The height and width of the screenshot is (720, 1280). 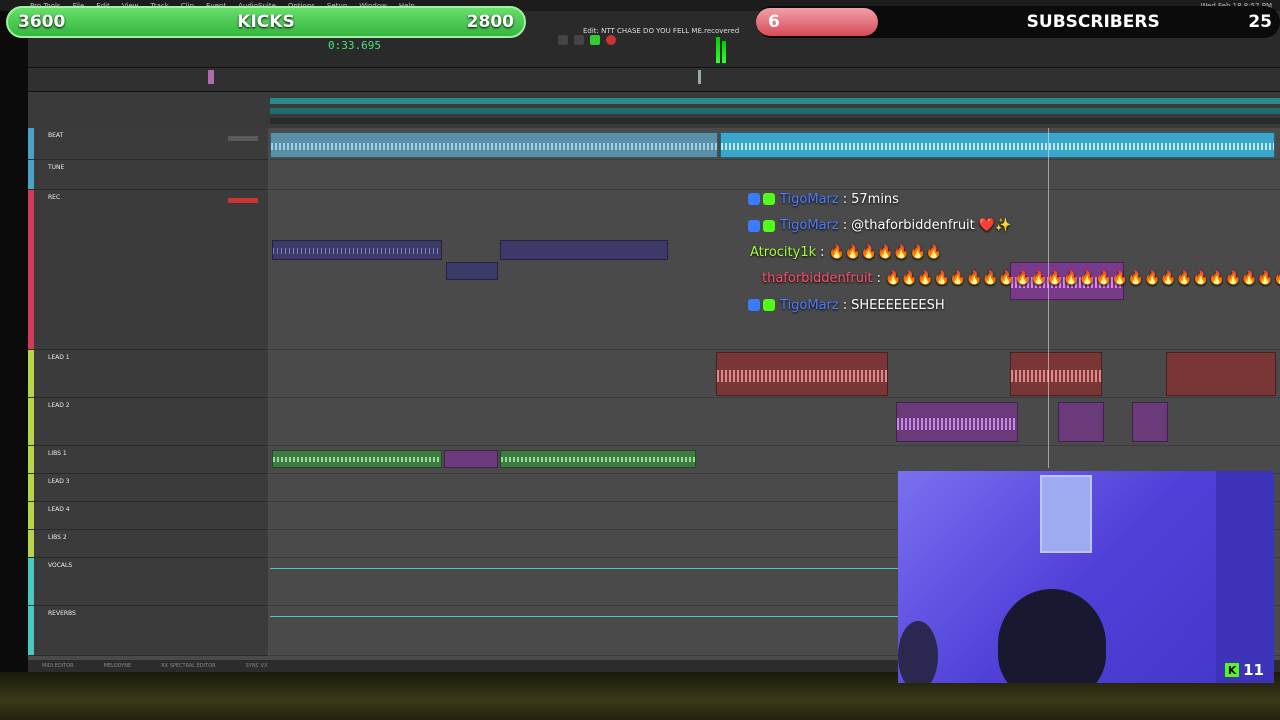 I want to click on chat-message: TigoMarz : SHEEEEEEESH, so click(x=1014, y=305).